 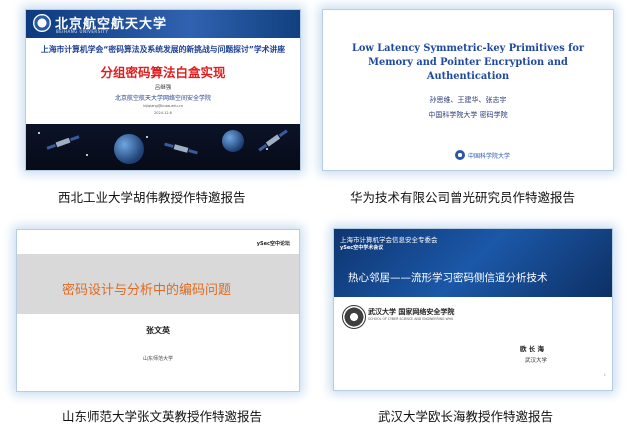 What do you see at coordinates (273, 244) in the screenshot?
I see `forum-tag: ySec空中论坛` at bounding box center [273, 244].